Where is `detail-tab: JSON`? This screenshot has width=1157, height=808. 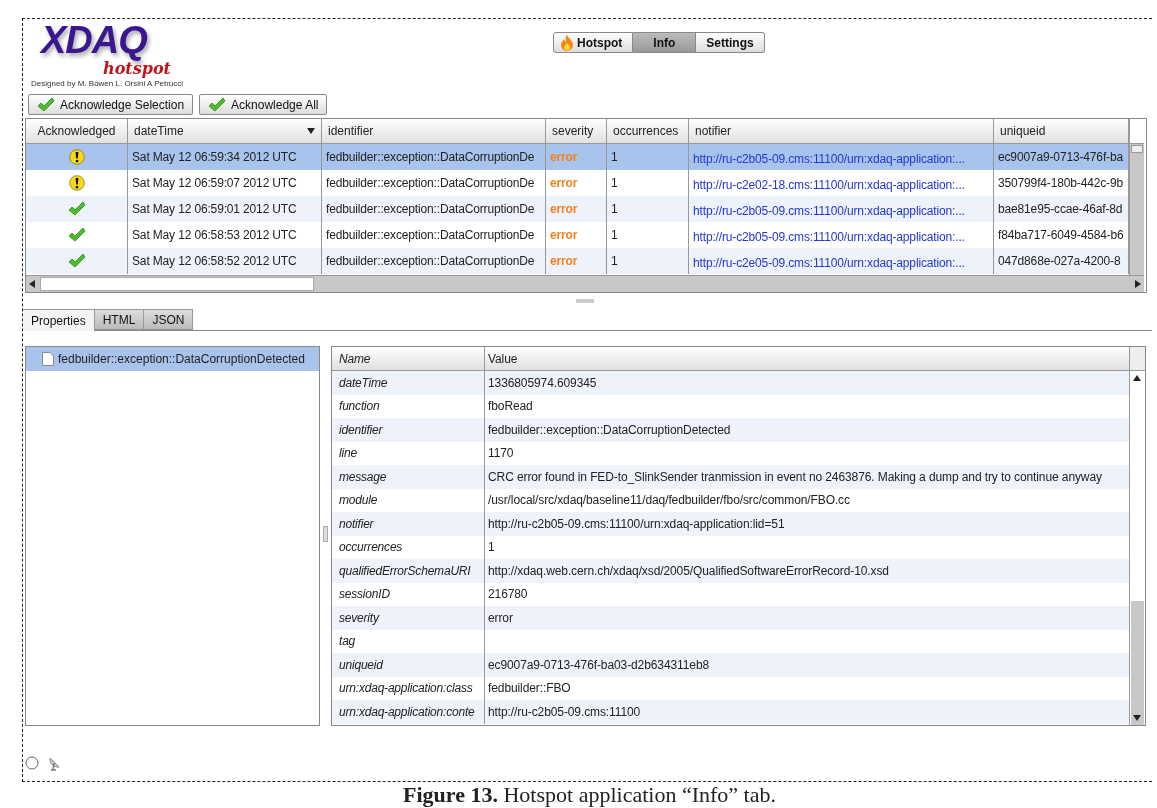
detail-tab: JSON is located at coordinates (169, 319).